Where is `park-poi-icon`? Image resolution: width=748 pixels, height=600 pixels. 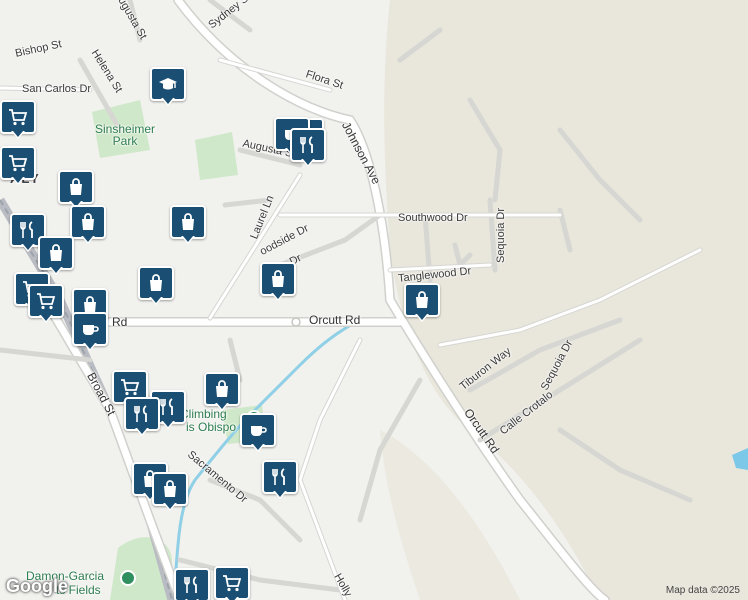 park-poi-icon is located at coordinates (128, 578).